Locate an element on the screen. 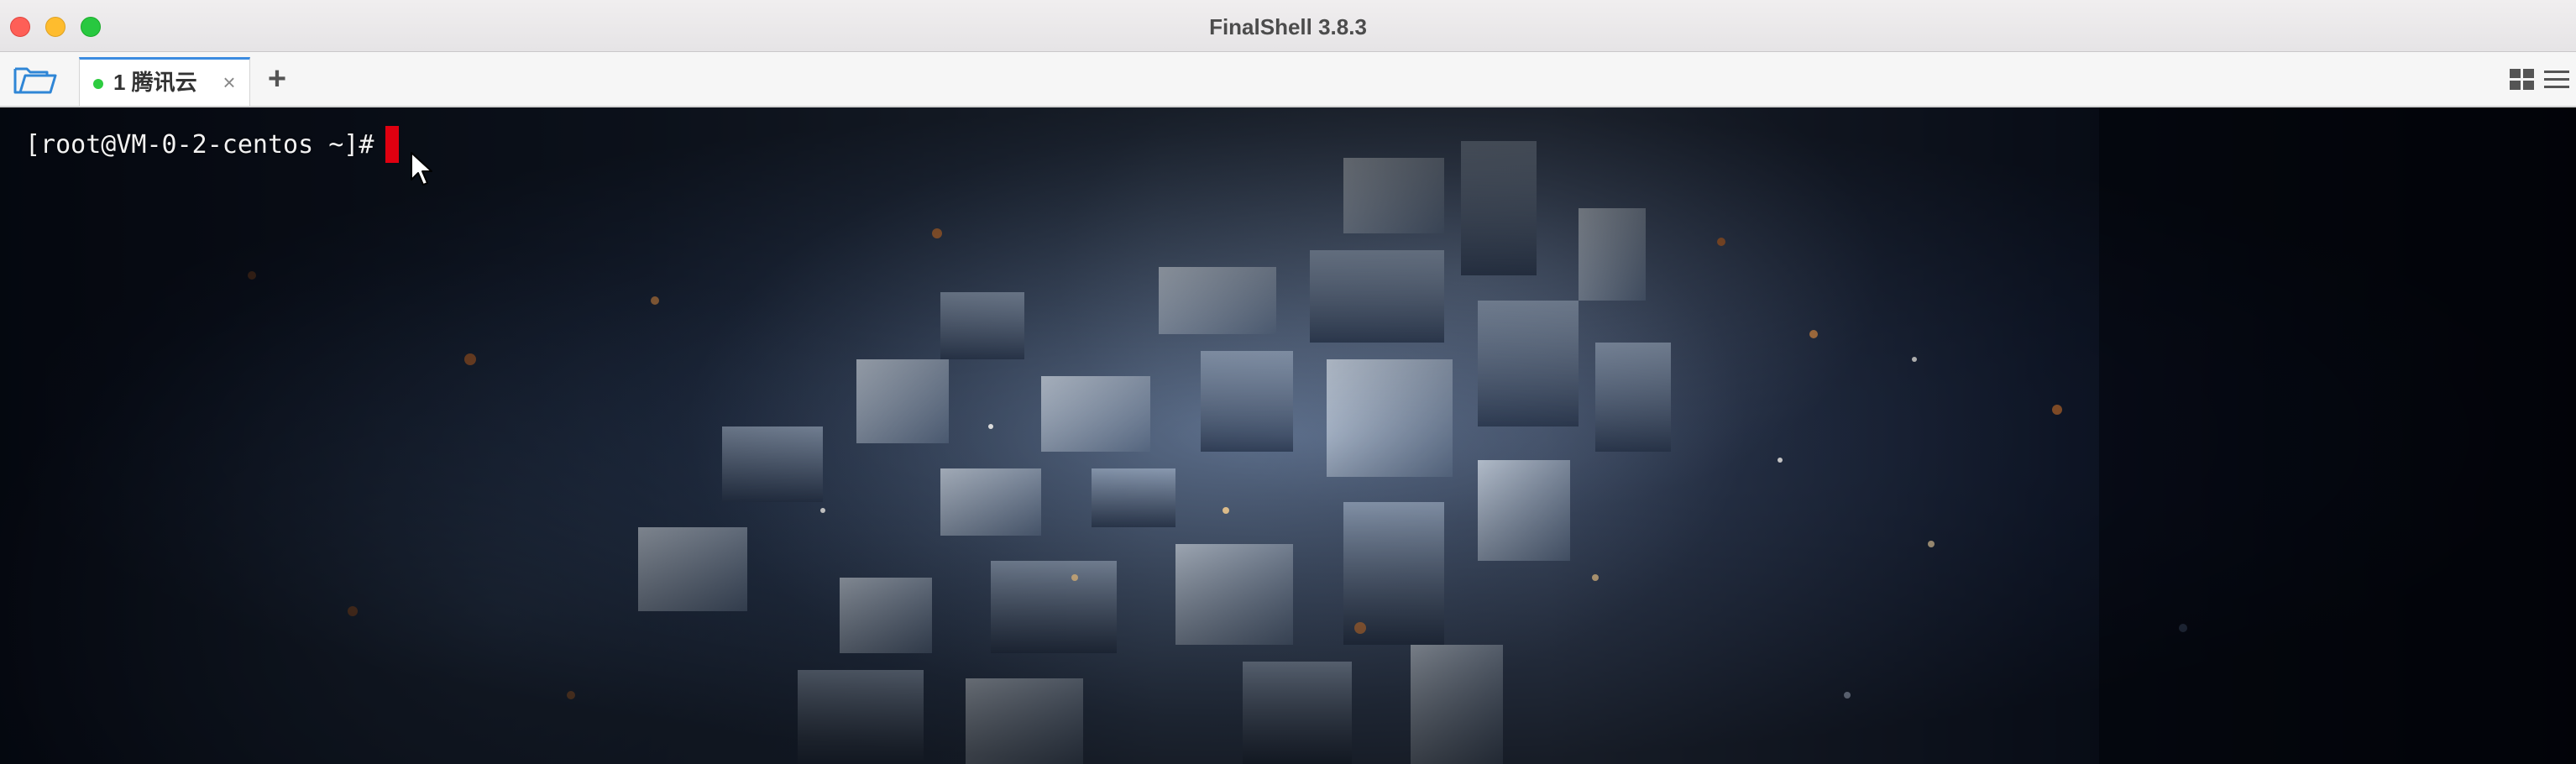 The width and height of the screenshot is (2576, 764). tab-bar: 1 腾讯云 × + is located at coordinates (1288, 79).